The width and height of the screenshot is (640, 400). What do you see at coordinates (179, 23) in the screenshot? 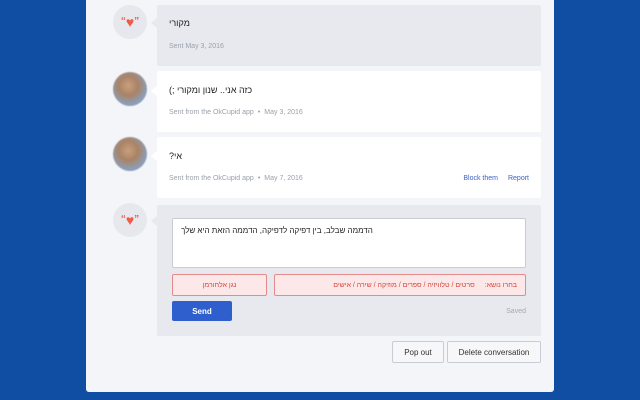
I see `message-text: מקורי` at bounding box center [179, 23].